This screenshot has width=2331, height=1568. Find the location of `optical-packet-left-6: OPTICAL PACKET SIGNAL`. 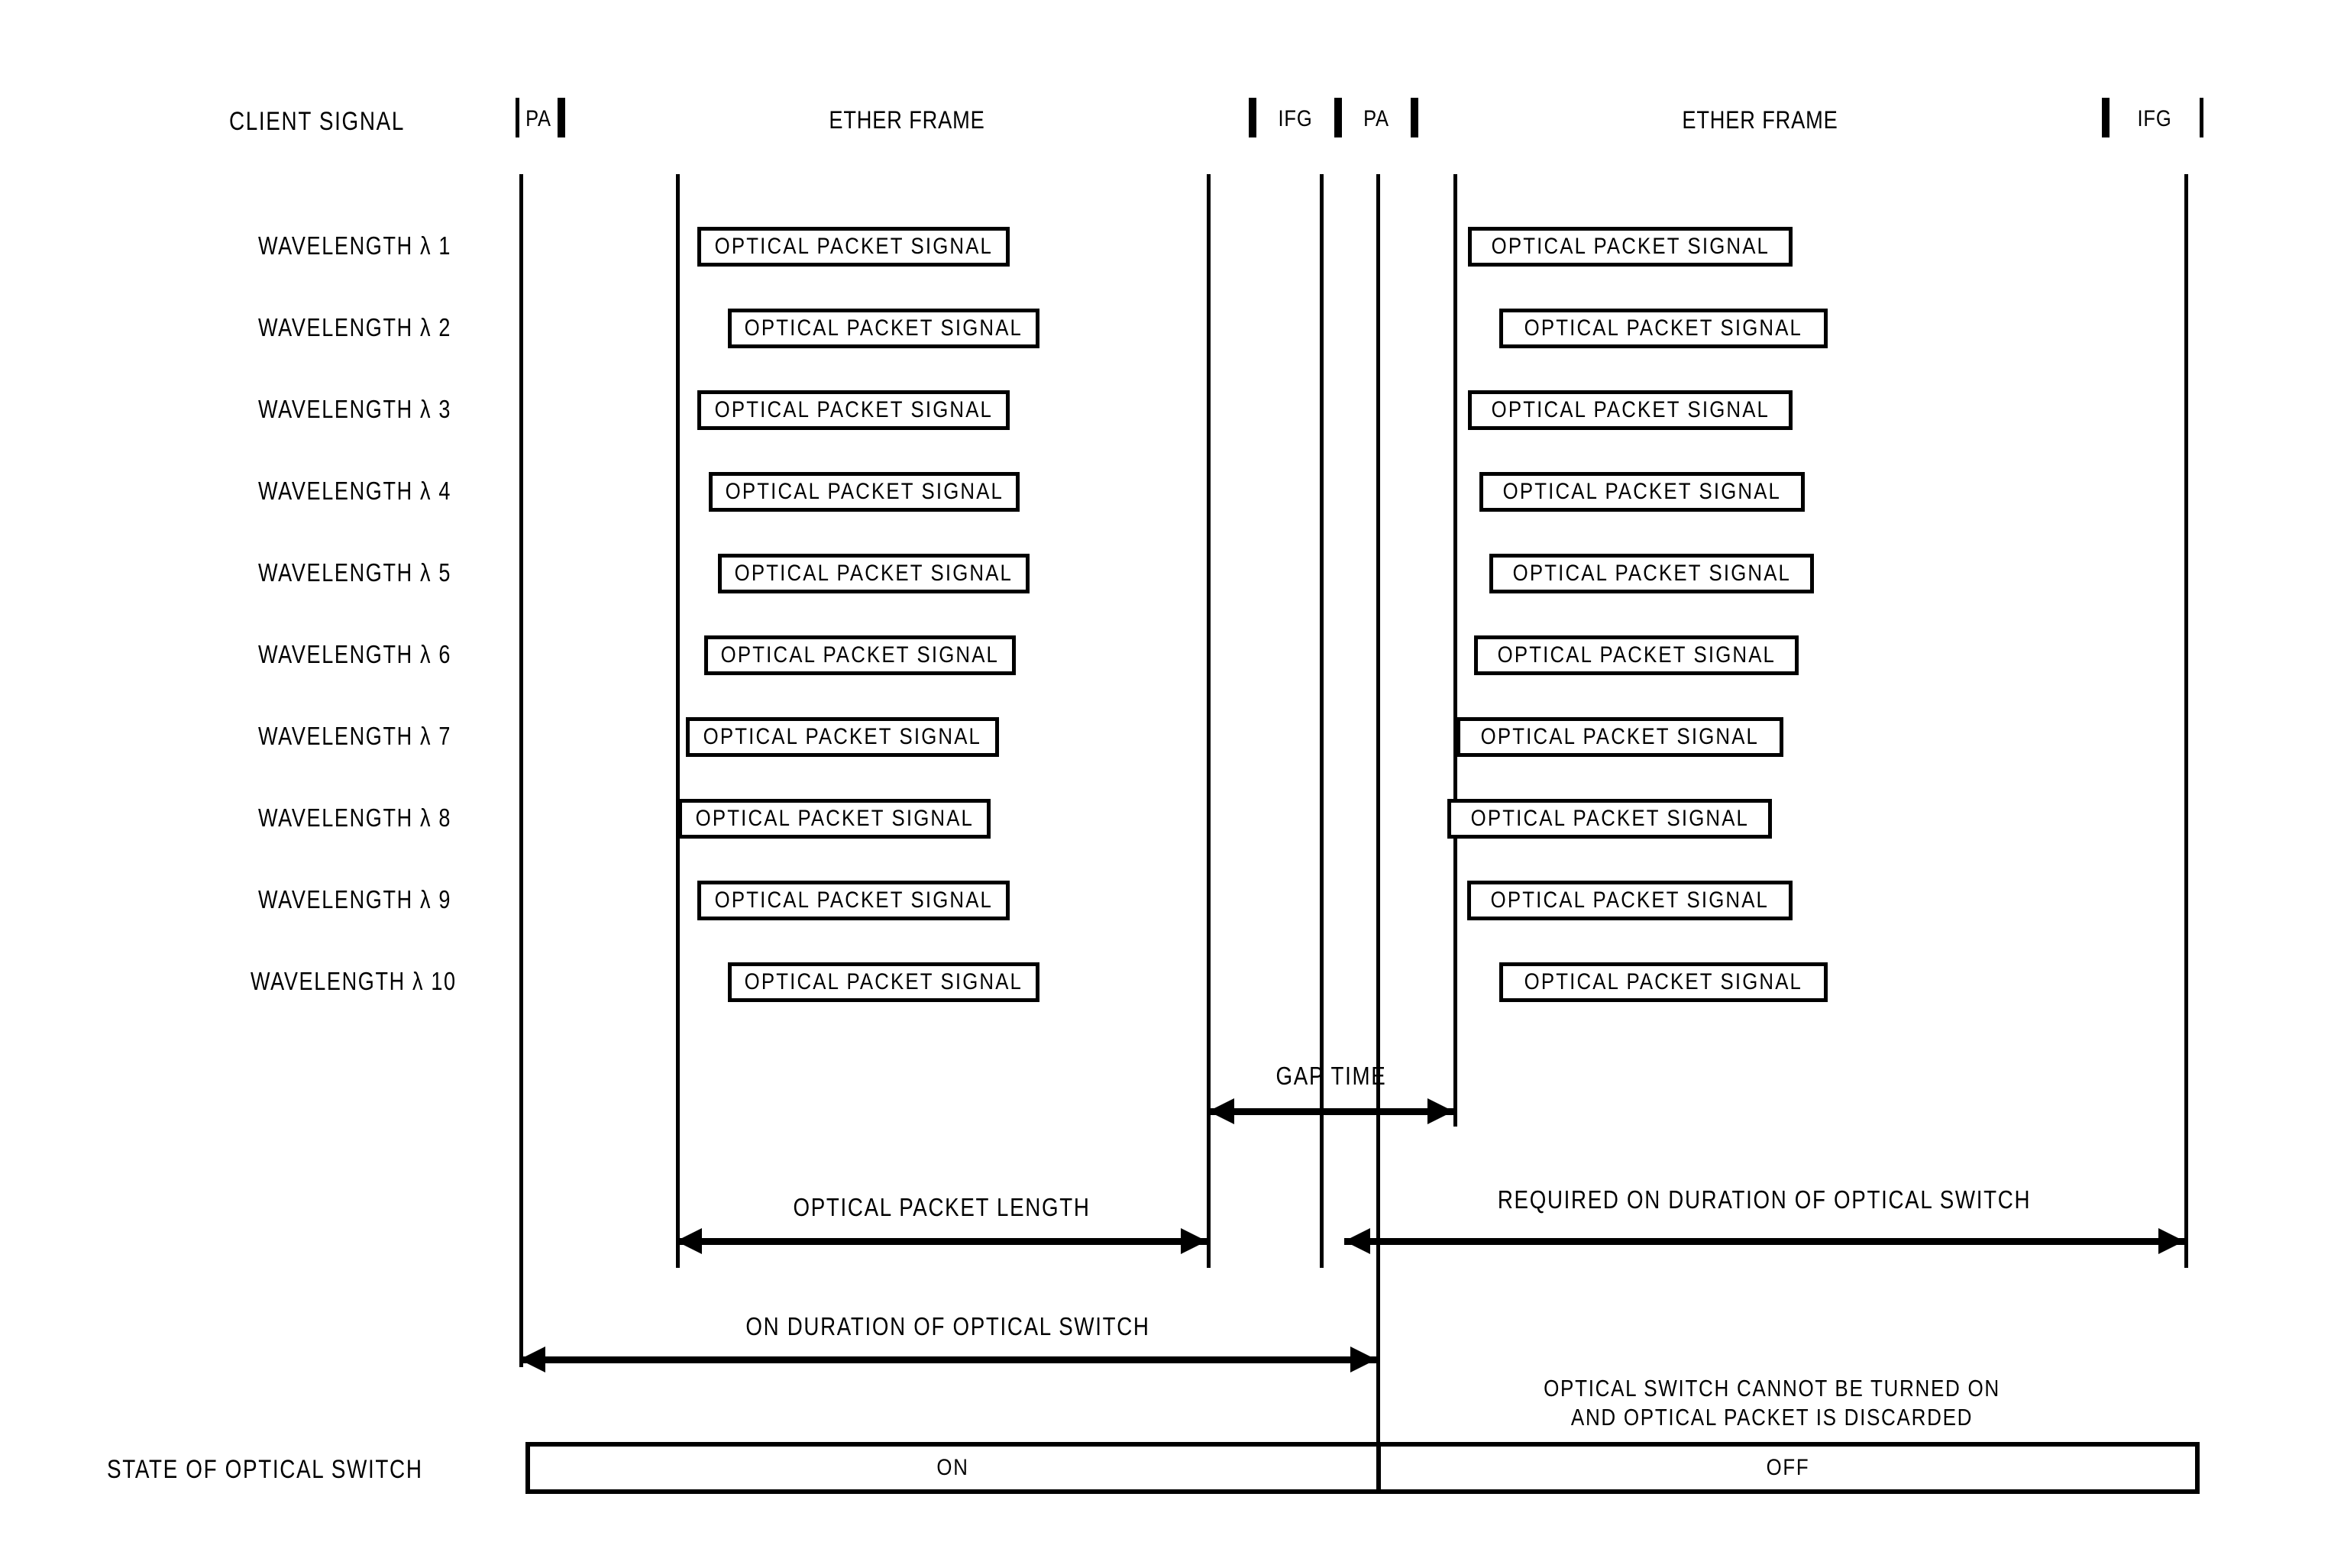

optical-packet-left-6: OPTICAL PACKET SIGNAL is located at coordinates (860, 655).